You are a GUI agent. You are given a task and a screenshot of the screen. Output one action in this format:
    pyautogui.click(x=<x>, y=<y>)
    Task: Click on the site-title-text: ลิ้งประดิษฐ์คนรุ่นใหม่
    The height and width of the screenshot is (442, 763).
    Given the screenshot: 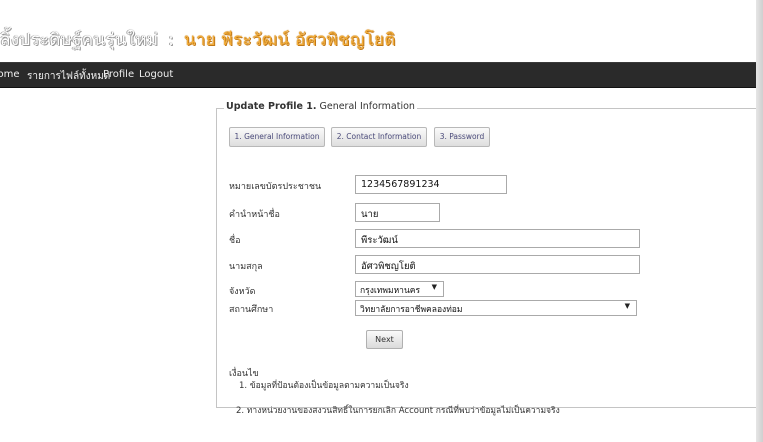 What is the action you would take?
    pyautogui.click(x=79, y=40)
    